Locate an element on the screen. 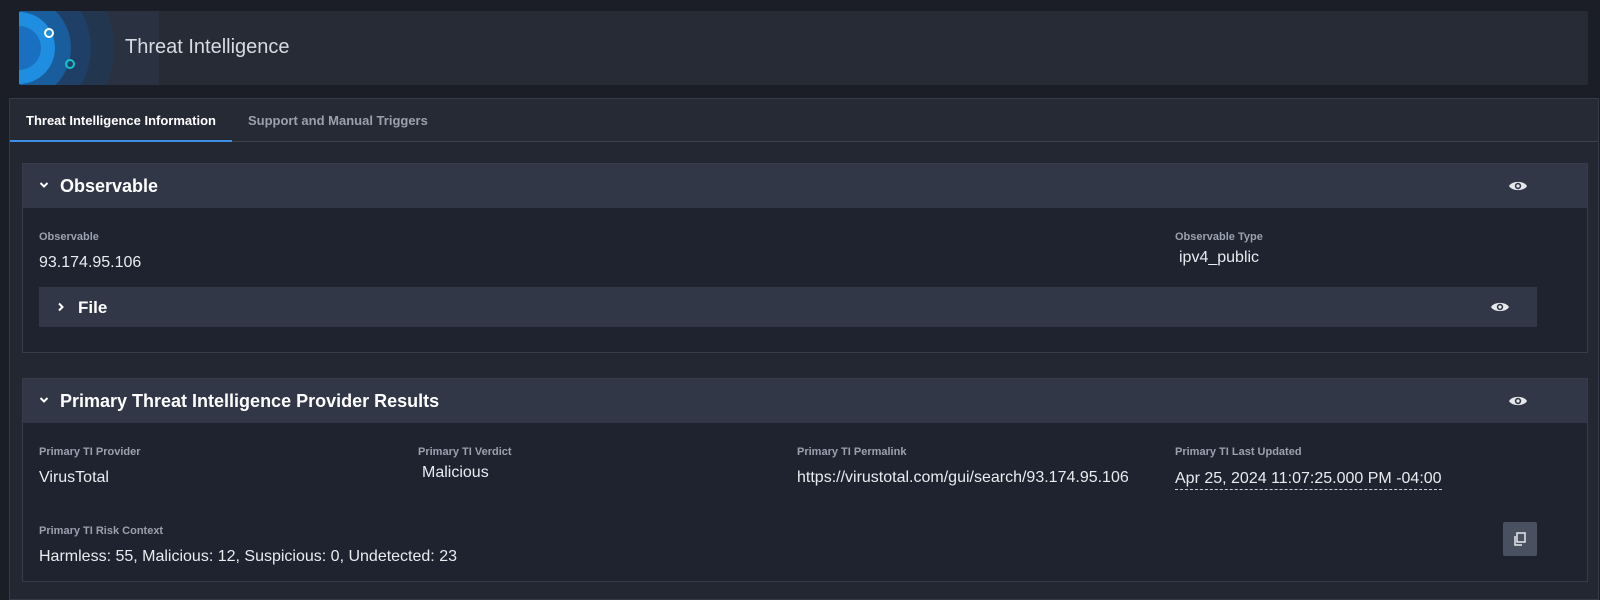 The image size is (1600, 600). primary-ti-last-updated-label: Primary TI Last Updated is located at coordinates (1238, 452).